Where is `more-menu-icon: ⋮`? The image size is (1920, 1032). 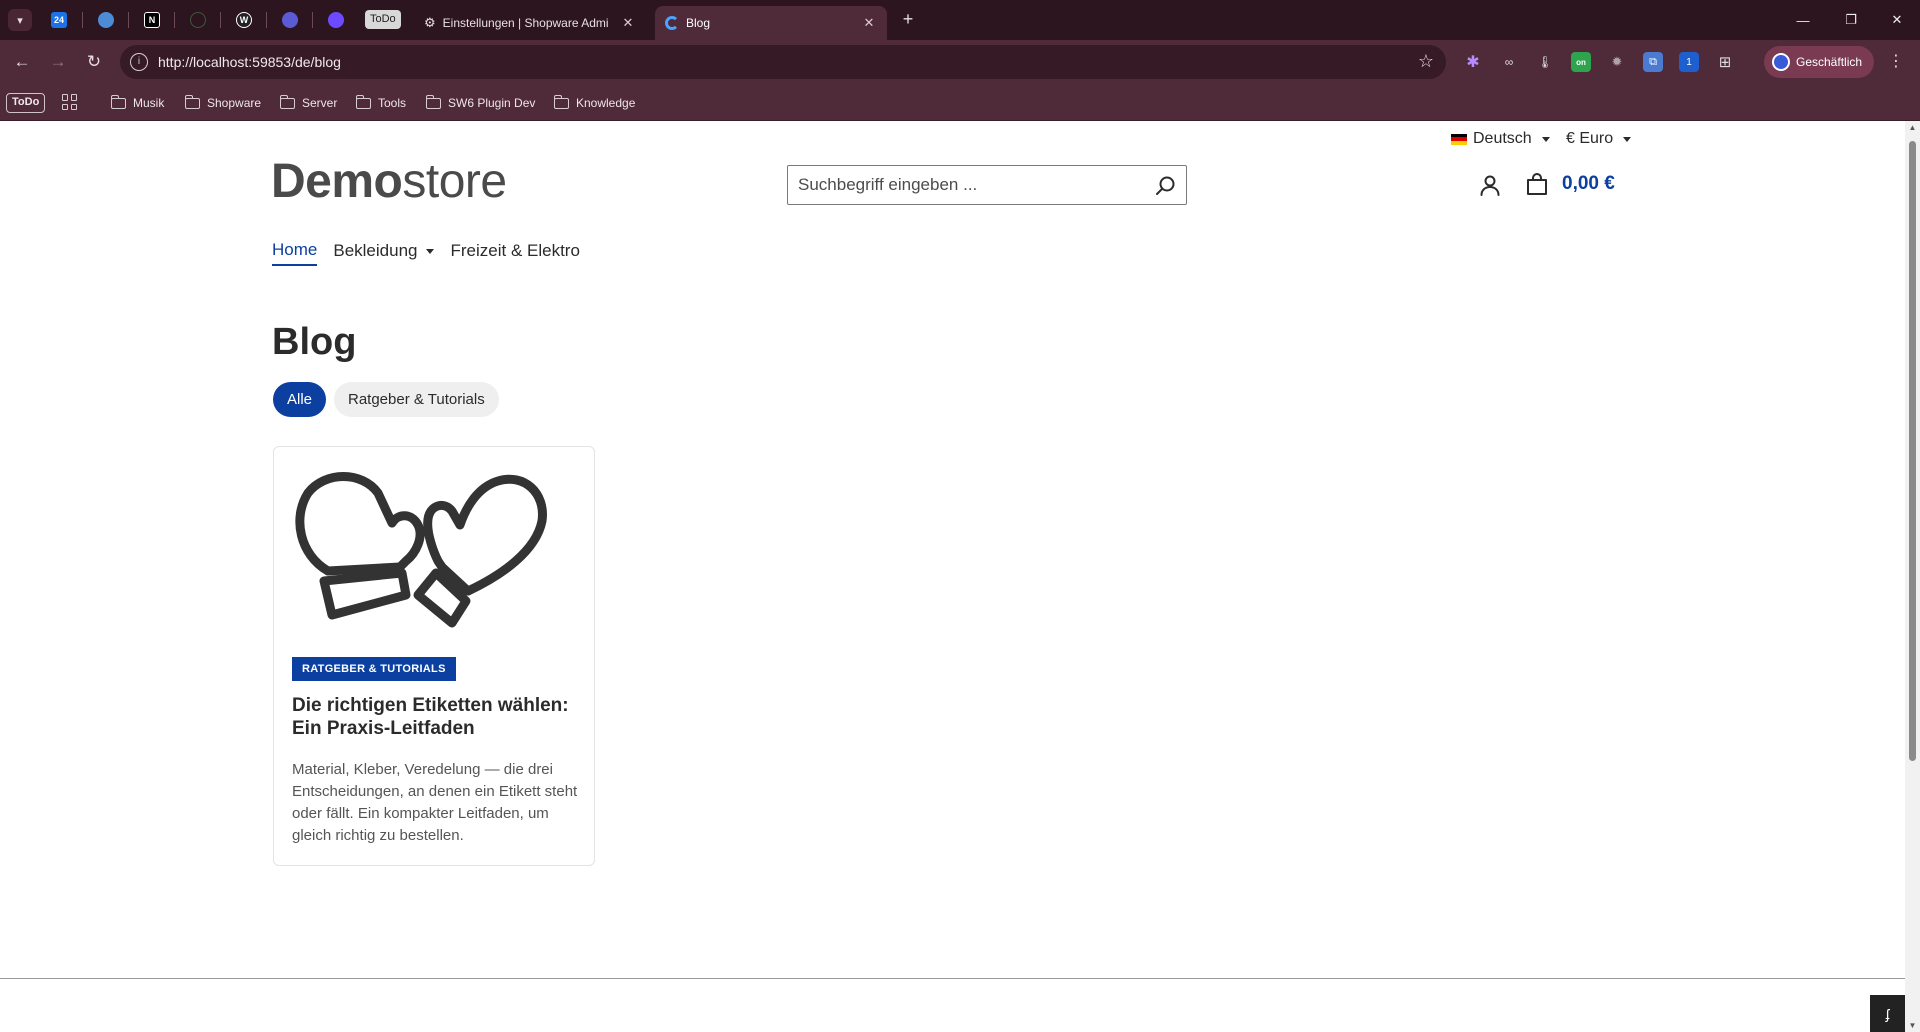 more-menu-icon: ⋮ is located at coordinates (1896, 62).